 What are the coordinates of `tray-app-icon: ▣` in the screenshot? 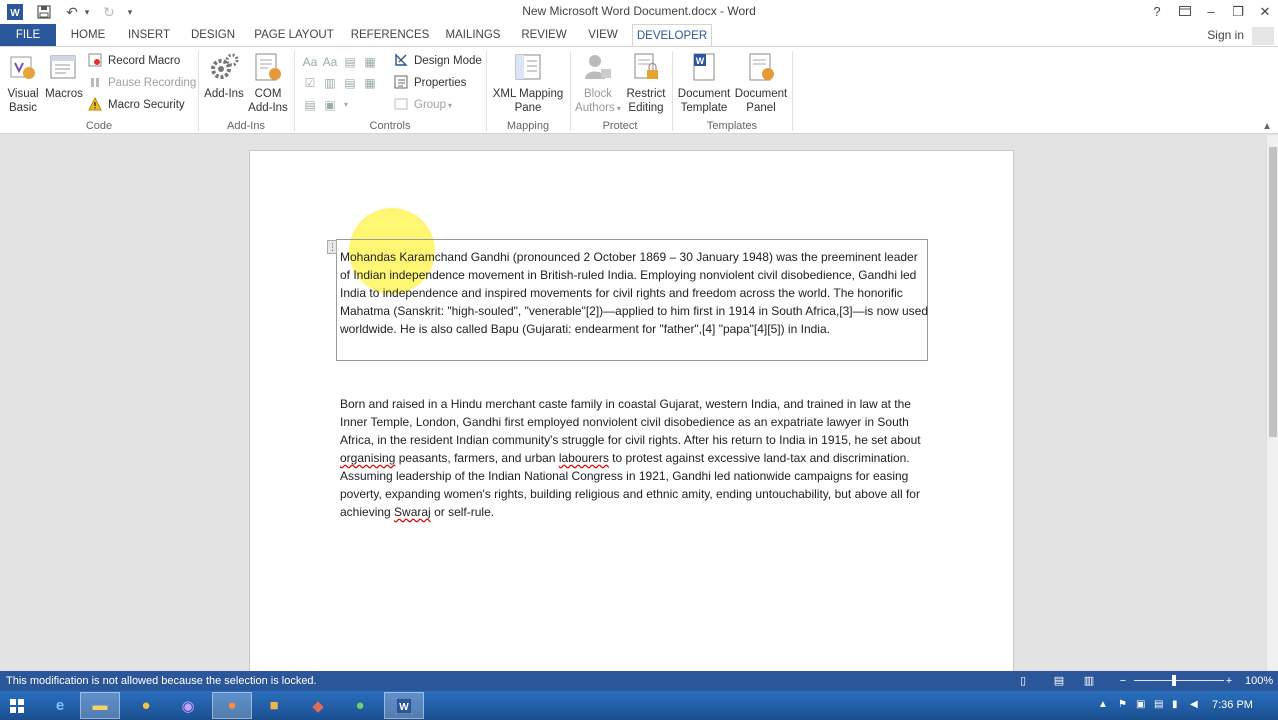 It's located at (1140, 704).